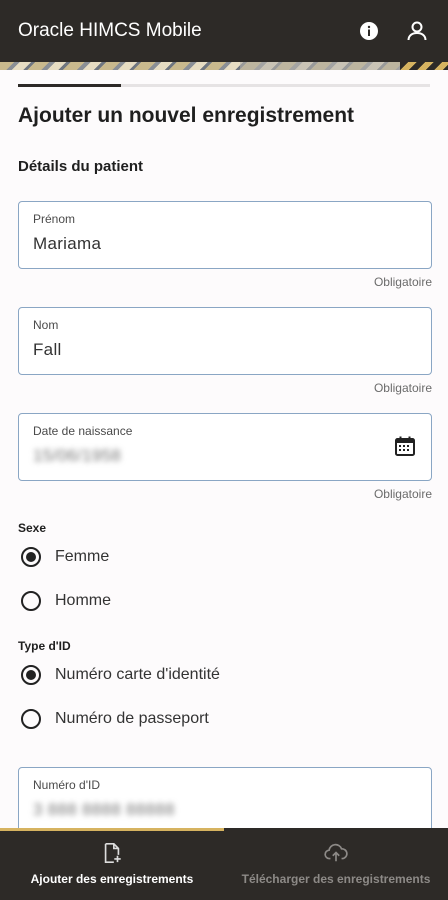  I want to click on id-number-field: Numéro d'ID 3 888 8888 88888, so click(225, 801).